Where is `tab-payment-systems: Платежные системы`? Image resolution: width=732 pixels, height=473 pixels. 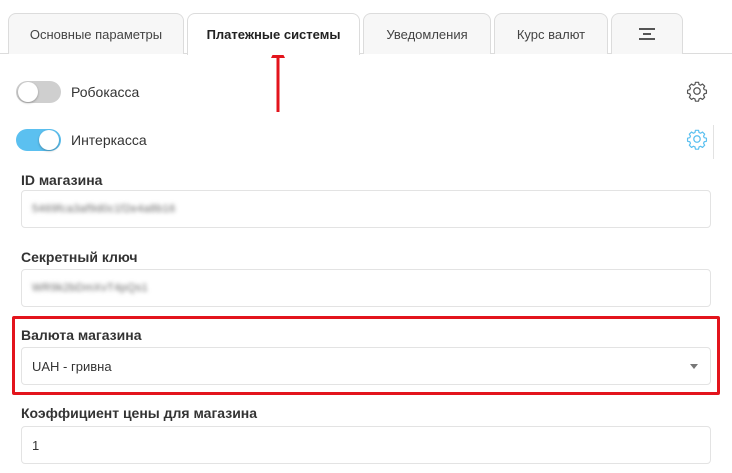 tab-payment-systems: Платежные системы is located at coordinates (273, 34).